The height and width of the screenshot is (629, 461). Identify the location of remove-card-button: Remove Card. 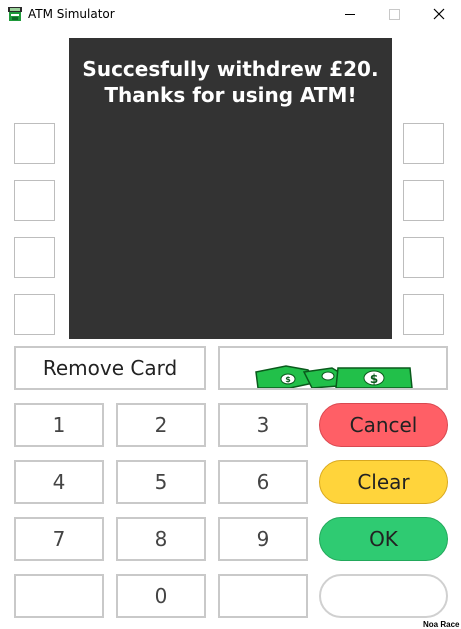
(110, 368).